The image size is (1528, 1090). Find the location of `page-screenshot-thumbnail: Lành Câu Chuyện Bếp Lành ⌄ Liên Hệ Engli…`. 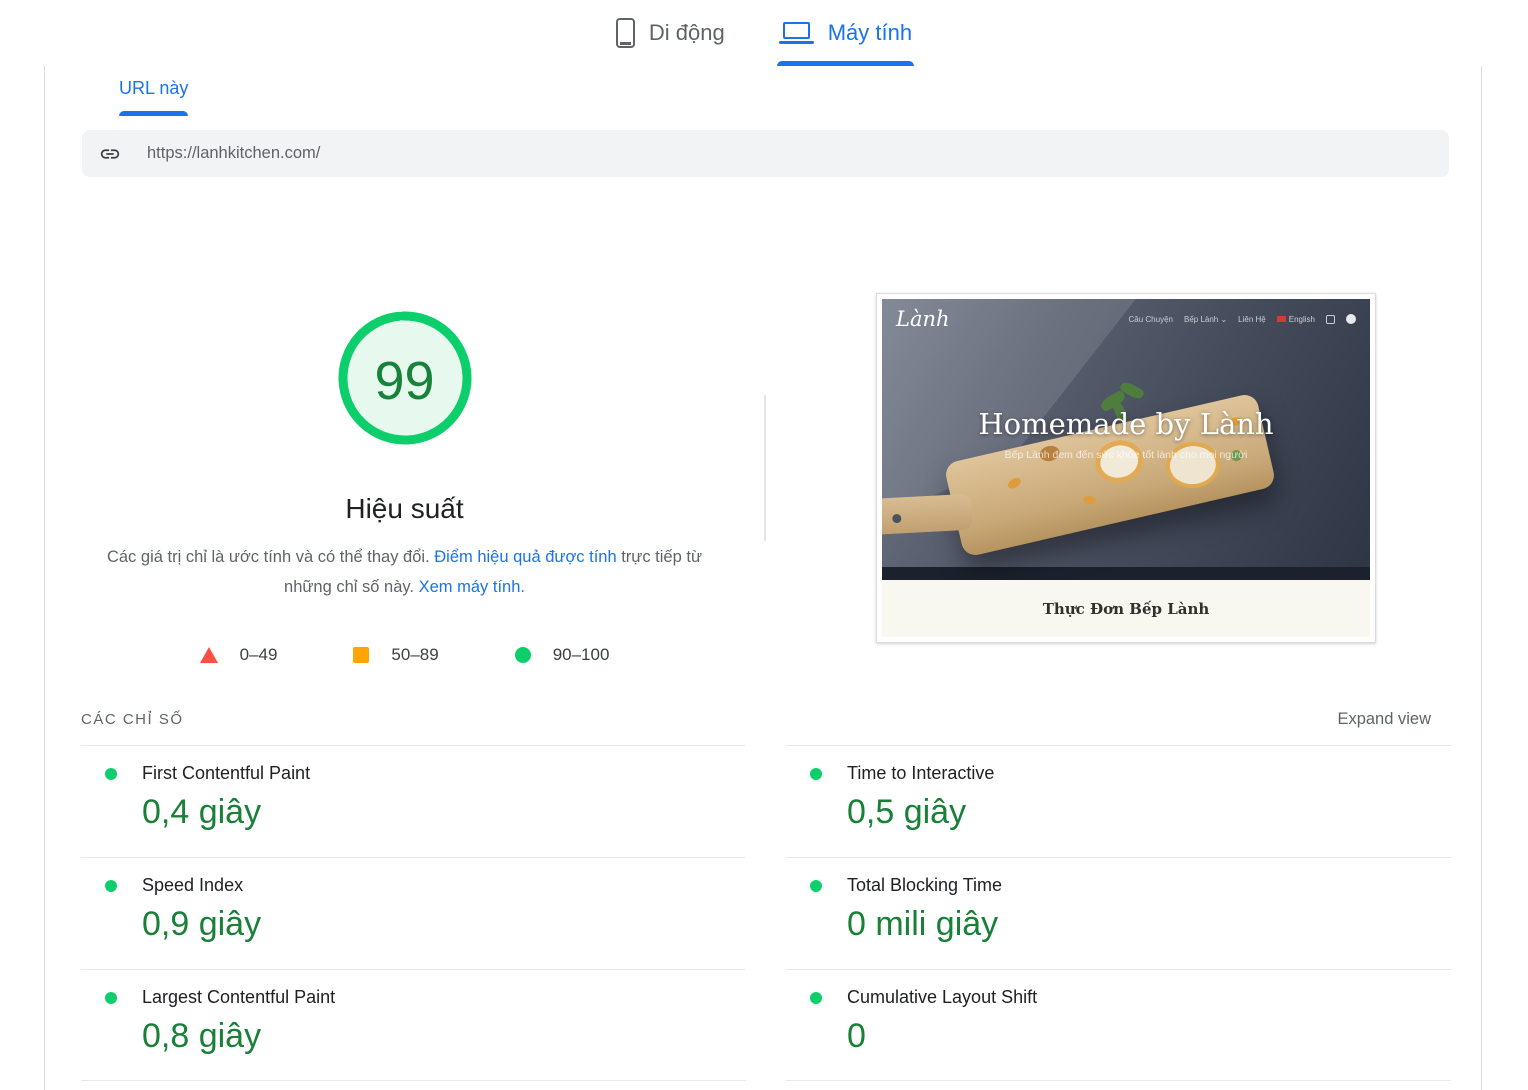

page-screenshot-thumbnail: Lành Câu Chuyện Bếp Lành ⌄ Liên Hệ Engli… is located at coordinates (1126, 468).